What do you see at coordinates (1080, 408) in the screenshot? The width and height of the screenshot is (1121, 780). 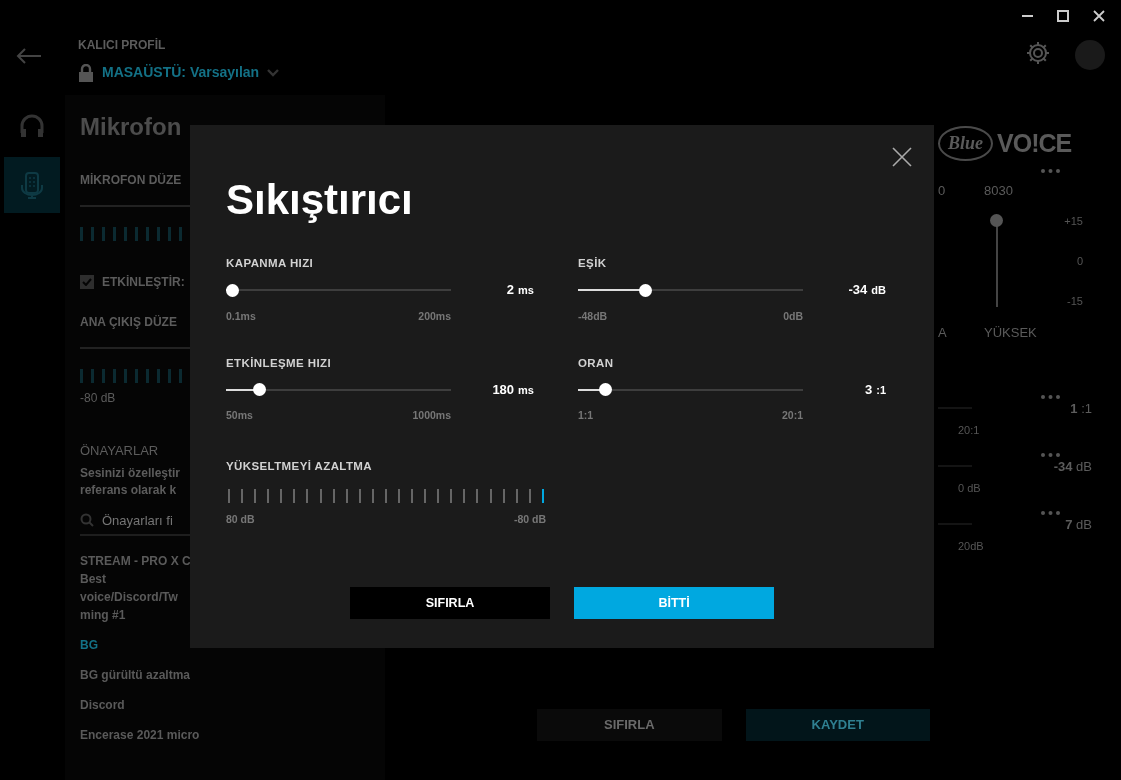 I see `readout-value: 1 :1` at bounding box center [1080, 408].